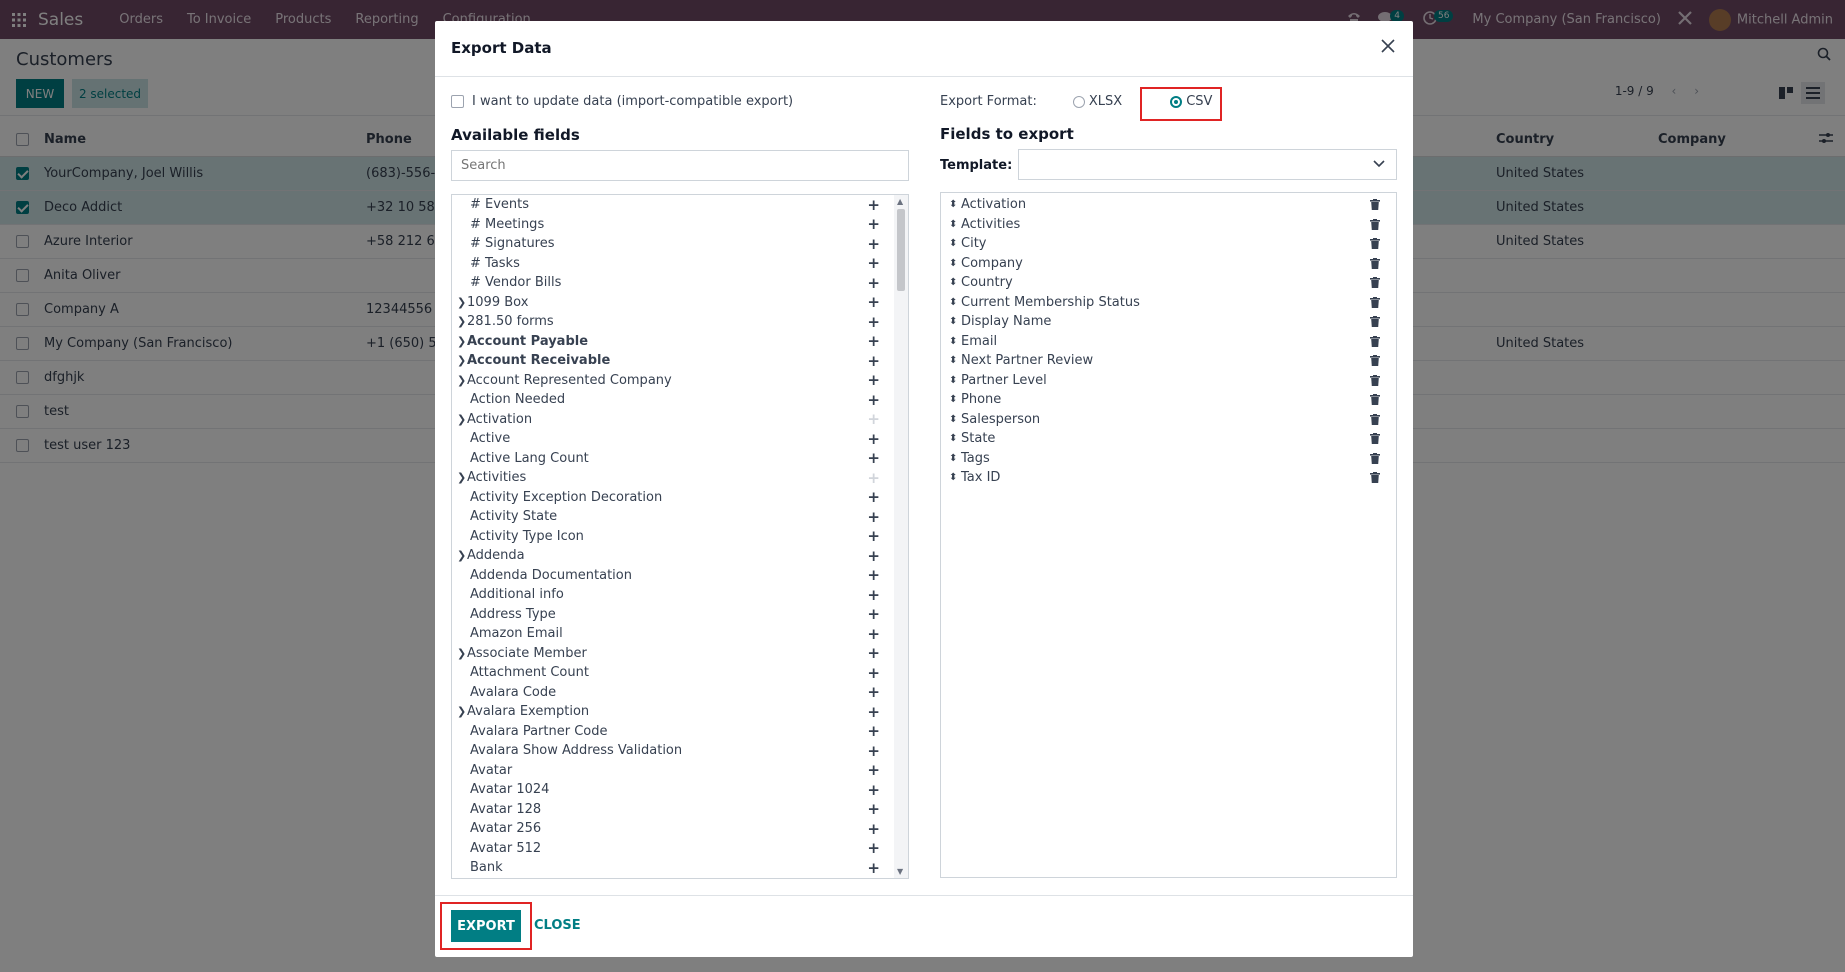 The image size is (1845, 972). I want to click on search-input, so click(680, 165).